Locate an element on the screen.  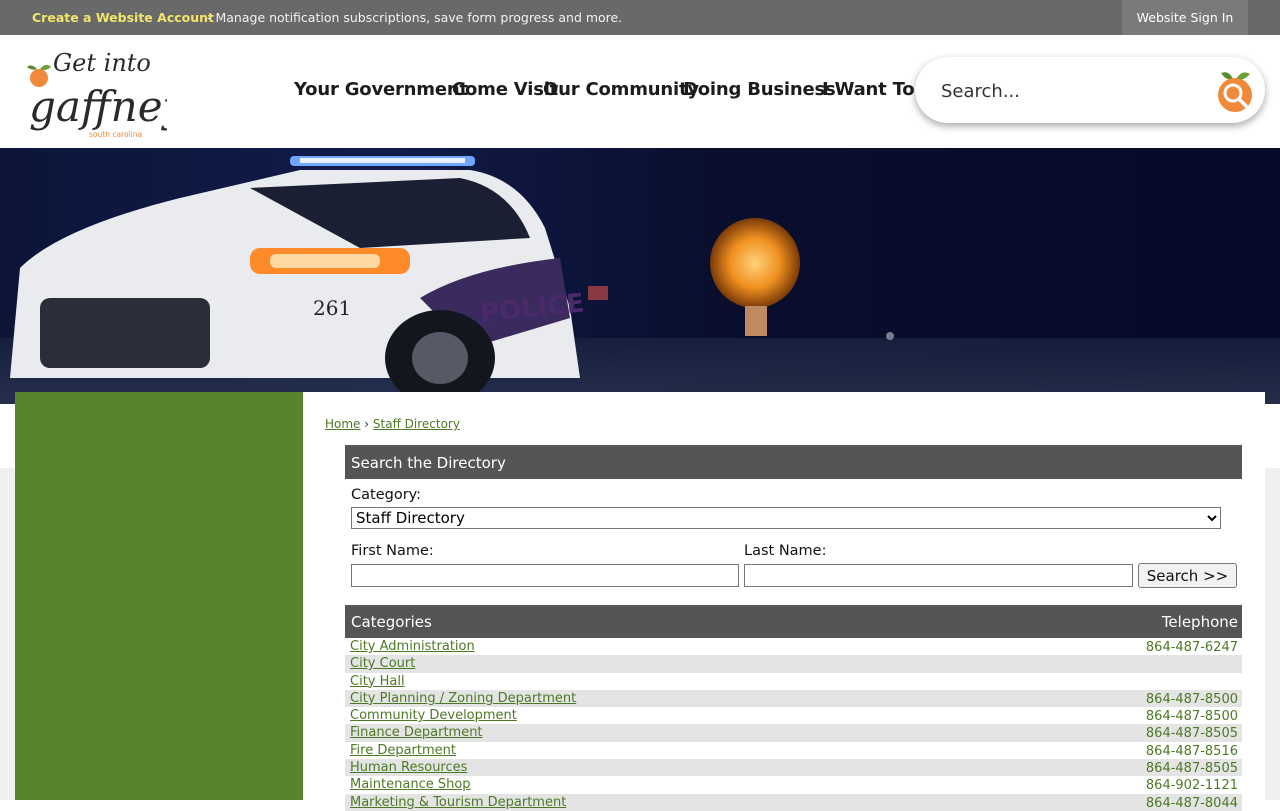
logo-subtext: south carolina is located at coordinates (115, 134).